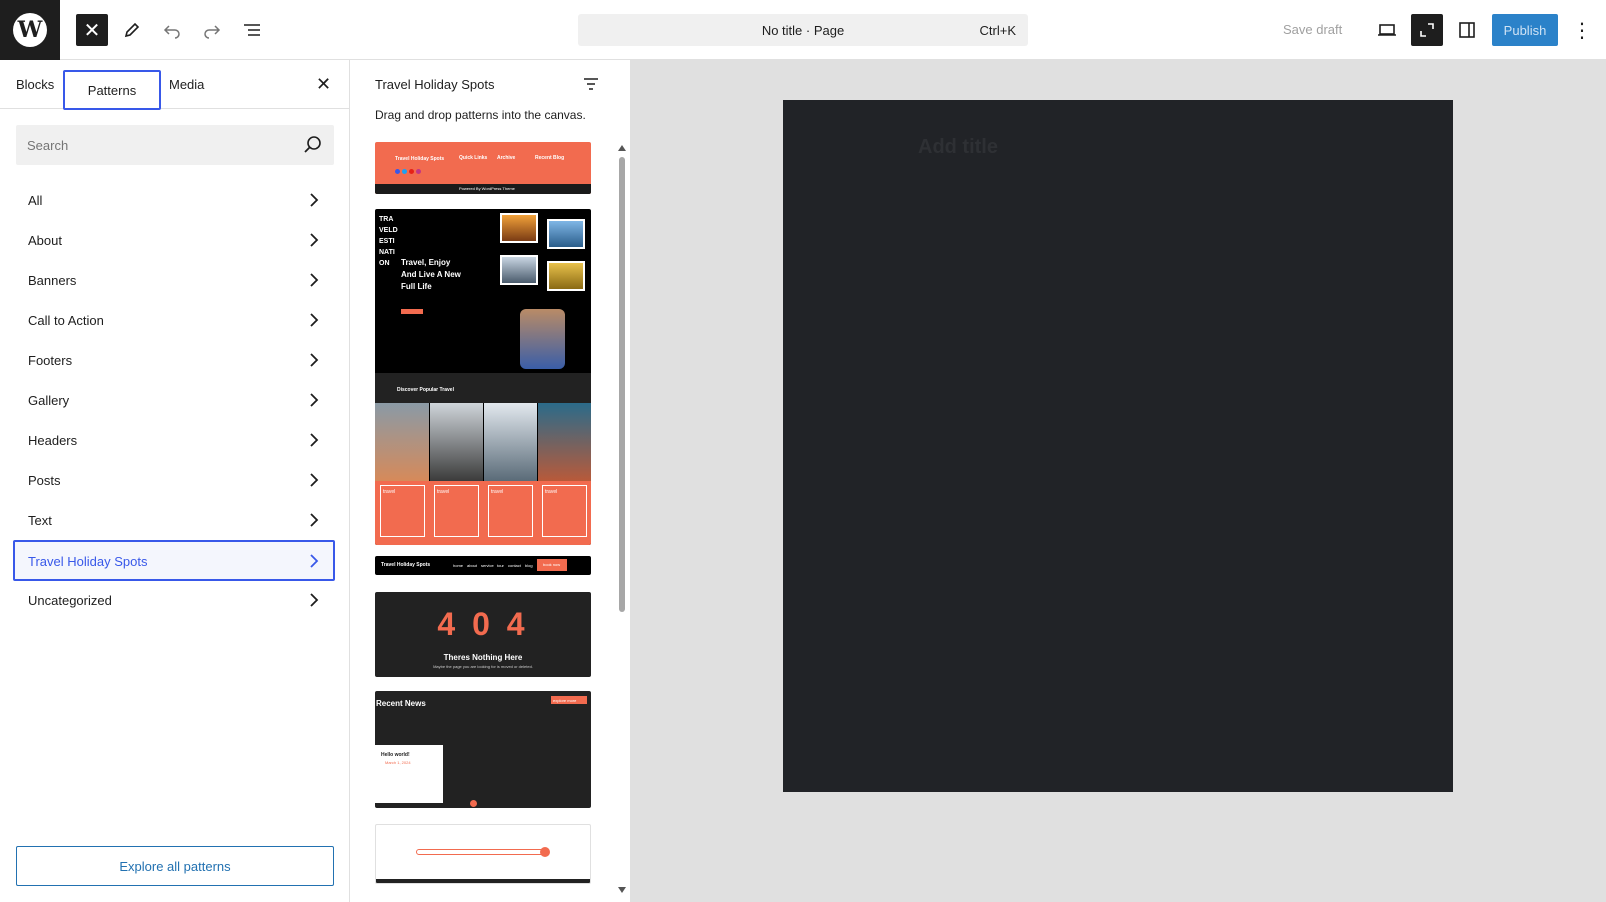  Describe the element at coordinates (483, 624) in the screenshot. I see `preview-404-code: 4 0 4` at that location.